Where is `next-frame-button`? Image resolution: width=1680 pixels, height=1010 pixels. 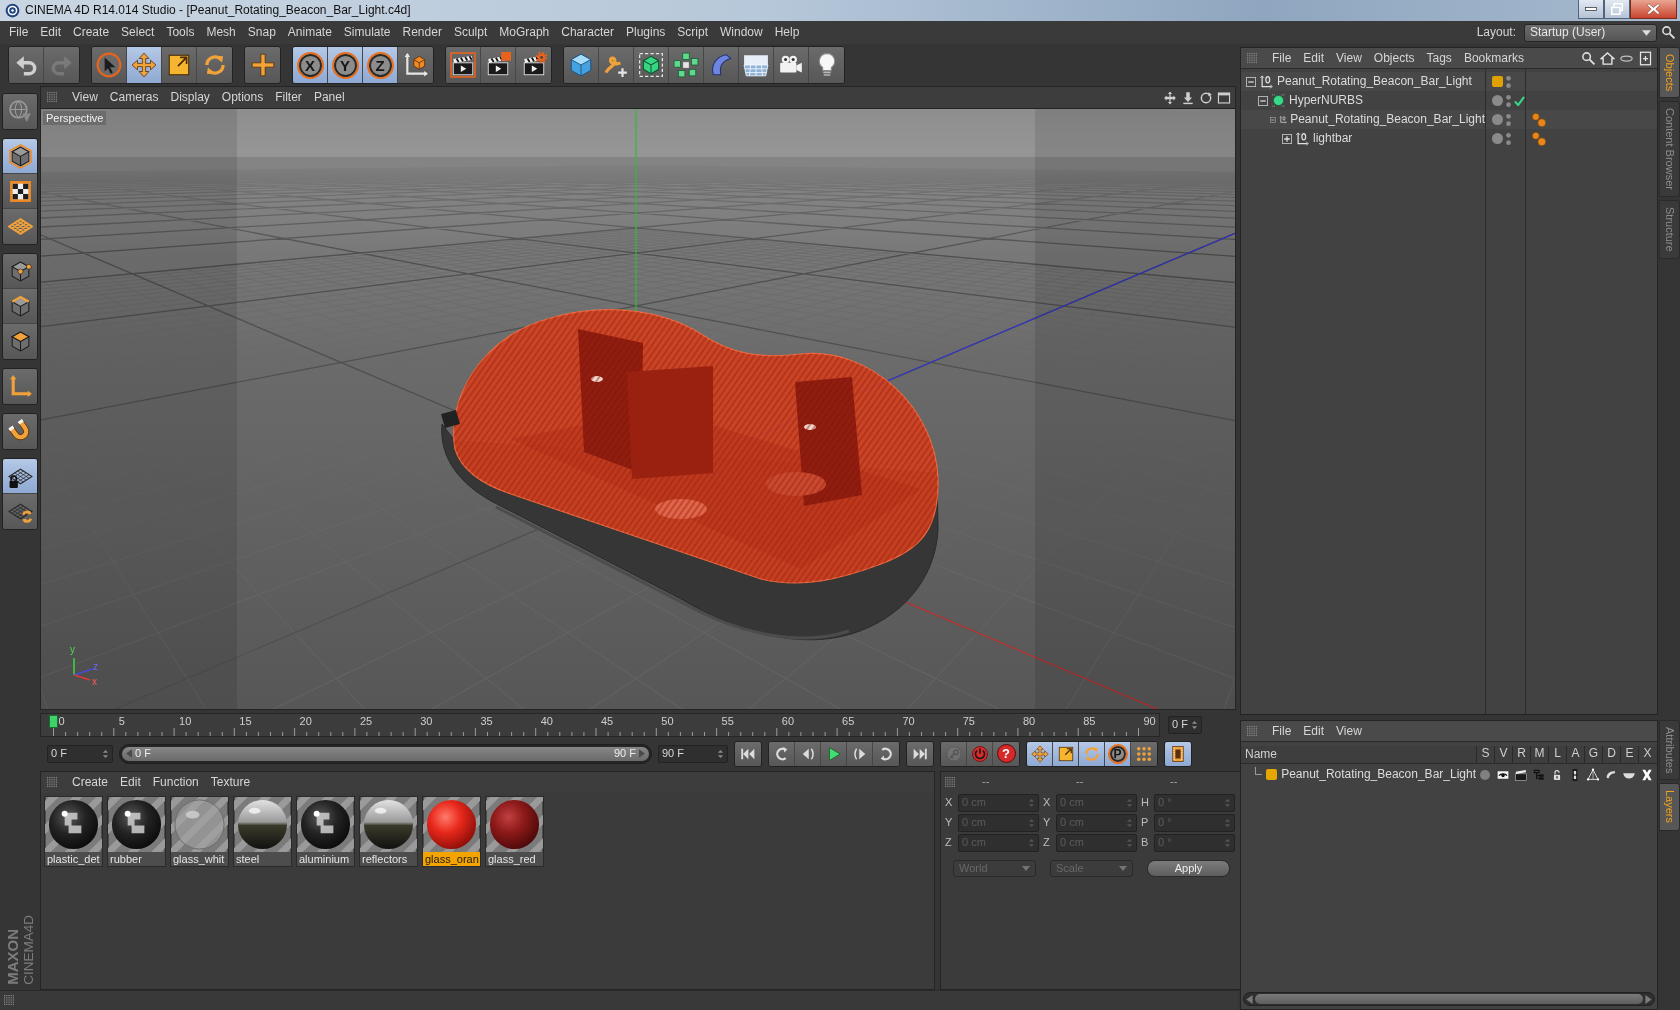
next-frame-button is located at coordinates (860, 753).